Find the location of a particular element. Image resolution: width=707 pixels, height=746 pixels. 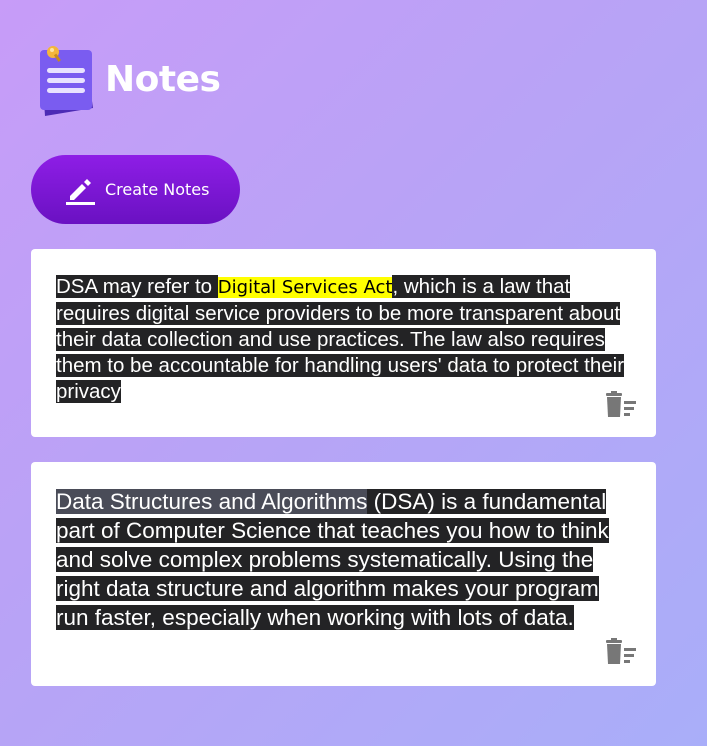

highlighted-term: Digital Services Act is located at coordinates (305, 287).